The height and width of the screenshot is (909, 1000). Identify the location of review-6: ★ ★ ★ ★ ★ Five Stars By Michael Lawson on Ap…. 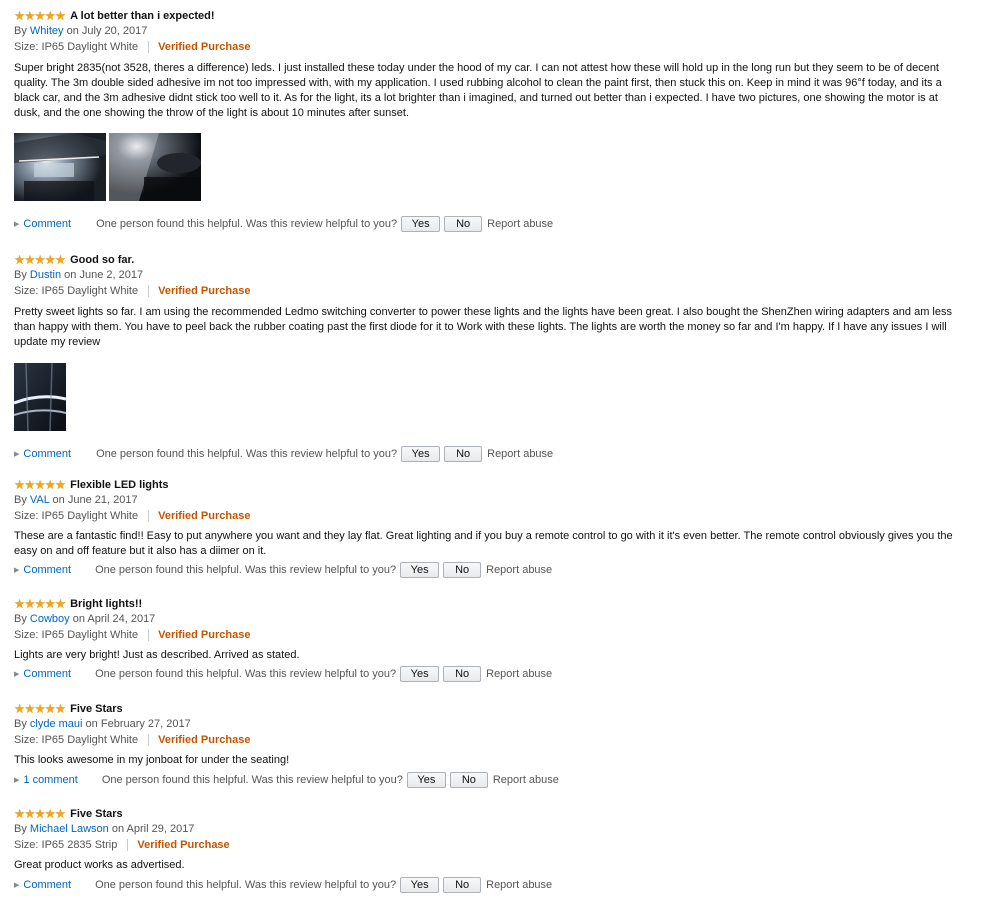
(501, 839).